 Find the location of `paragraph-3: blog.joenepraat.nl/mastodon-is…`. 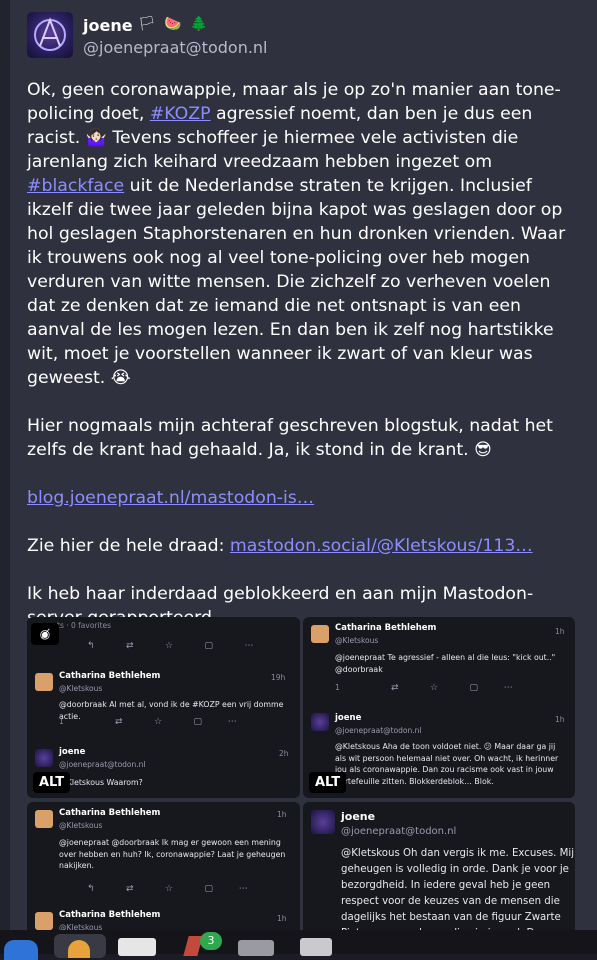

paragraph-3: blog.joenepraat.nl/mastodon-is… is located at coordinates (303, 498).